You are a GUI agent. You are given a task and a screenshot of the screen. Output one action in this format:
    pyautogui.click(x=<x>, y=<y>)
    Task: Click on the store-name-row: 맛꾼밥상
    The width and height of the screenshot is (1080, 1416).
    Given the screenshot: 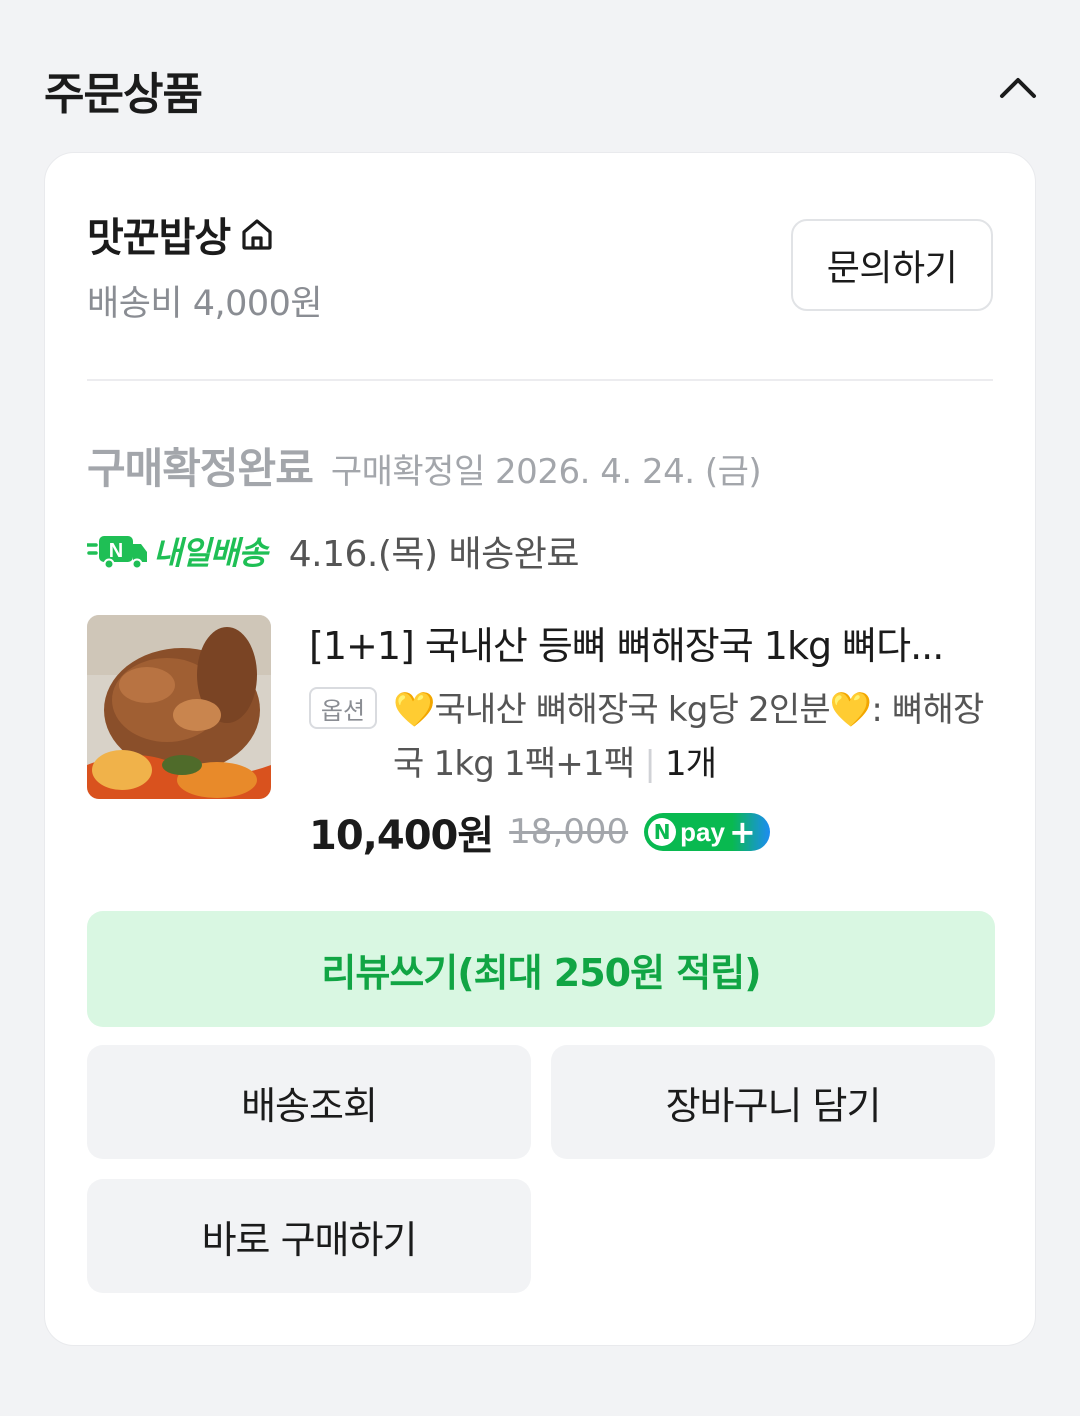 What is the action you would take?
    pyautogui.click(x=181, y=234)
    